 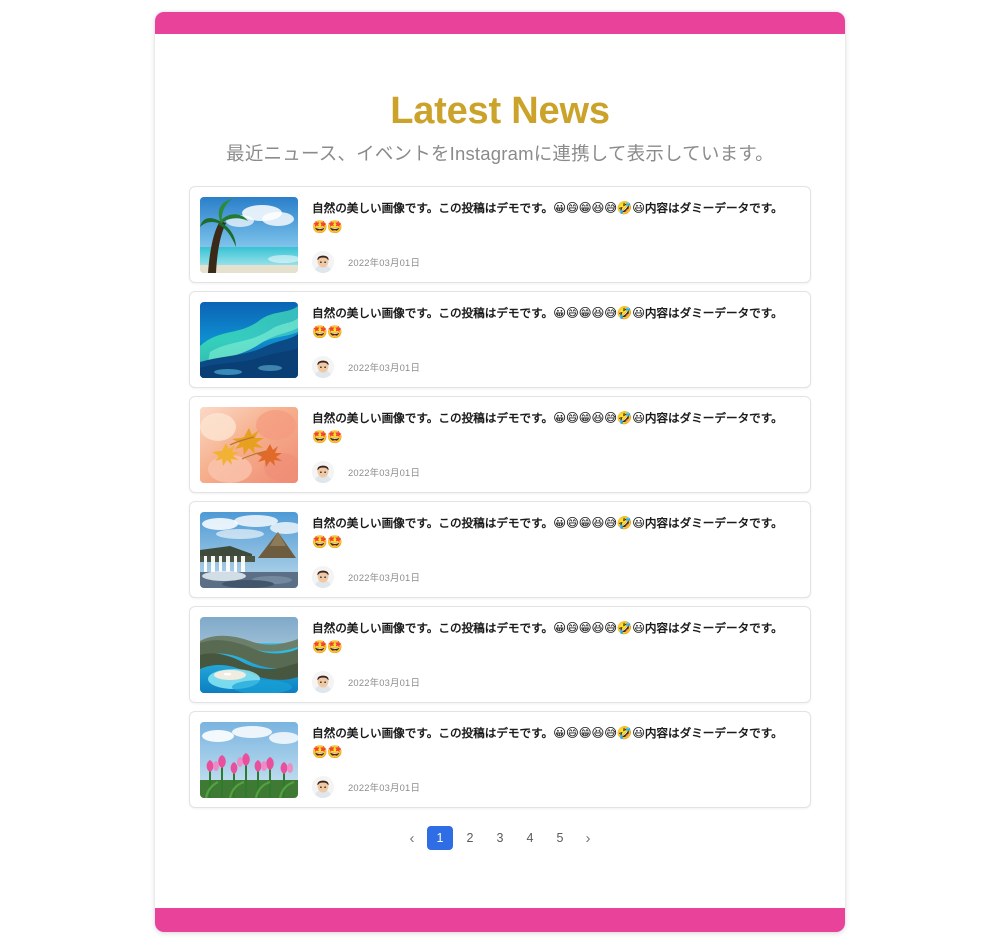 I want to click on pagination-next-button: ›, so click(x=588, y=838).